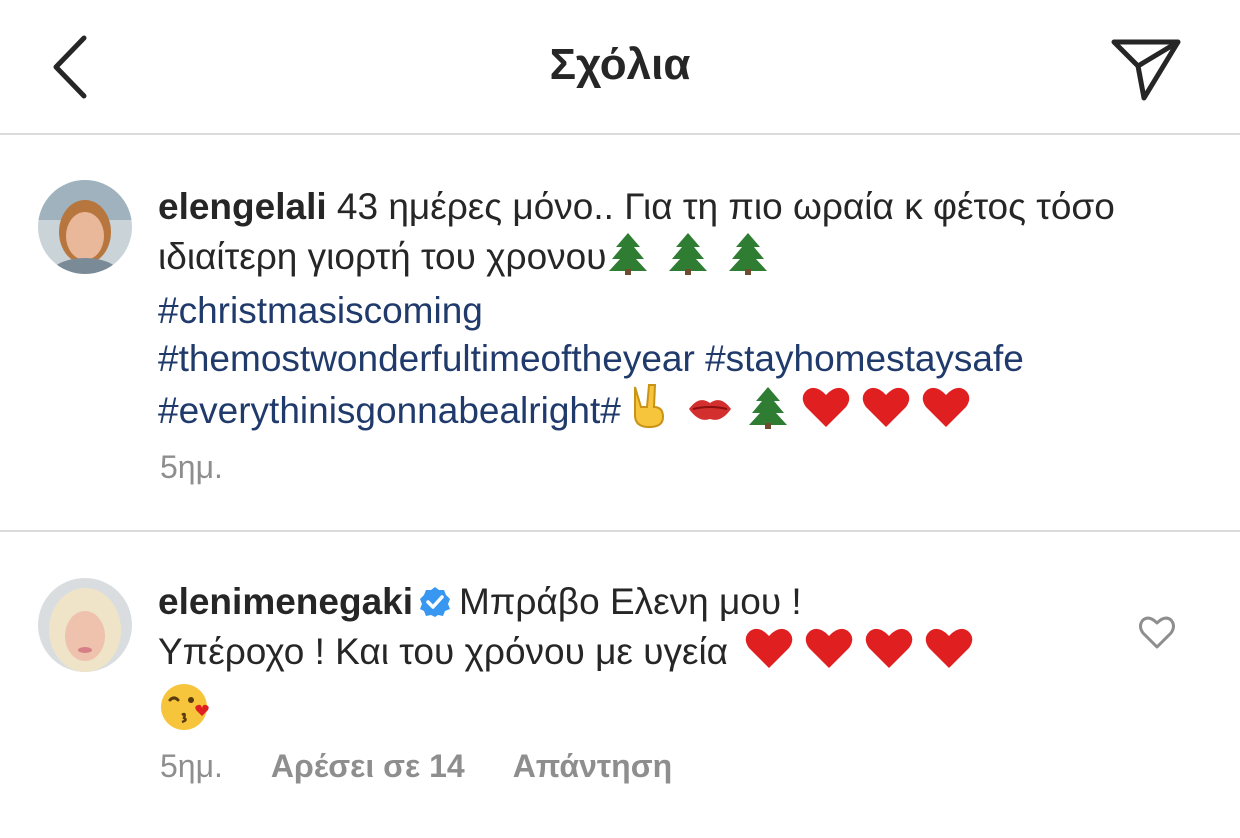 The height and width of the screenshot is (838, 1240). What do you see at coordinates (426, 358) in the screenshot?
I see `hashtag-link: #themostwonderfultimeoftheyear` at bounding box center [426, 358].